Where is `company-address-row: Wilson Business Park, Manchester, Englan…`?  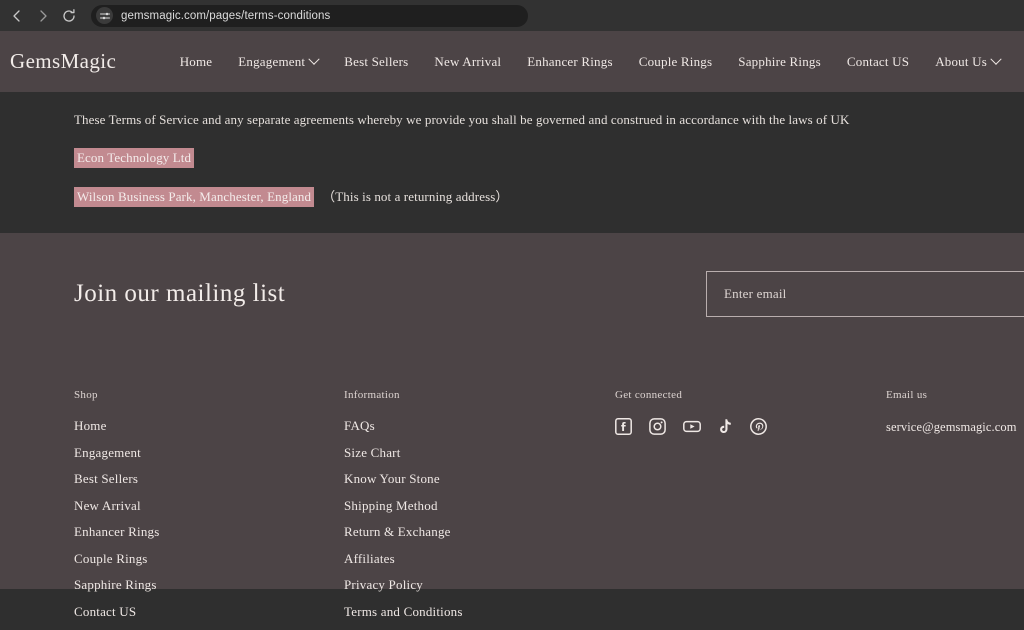
company-address-row: Wilson Business Park, Manchester, Englan… is located at coordinates (549, 196).